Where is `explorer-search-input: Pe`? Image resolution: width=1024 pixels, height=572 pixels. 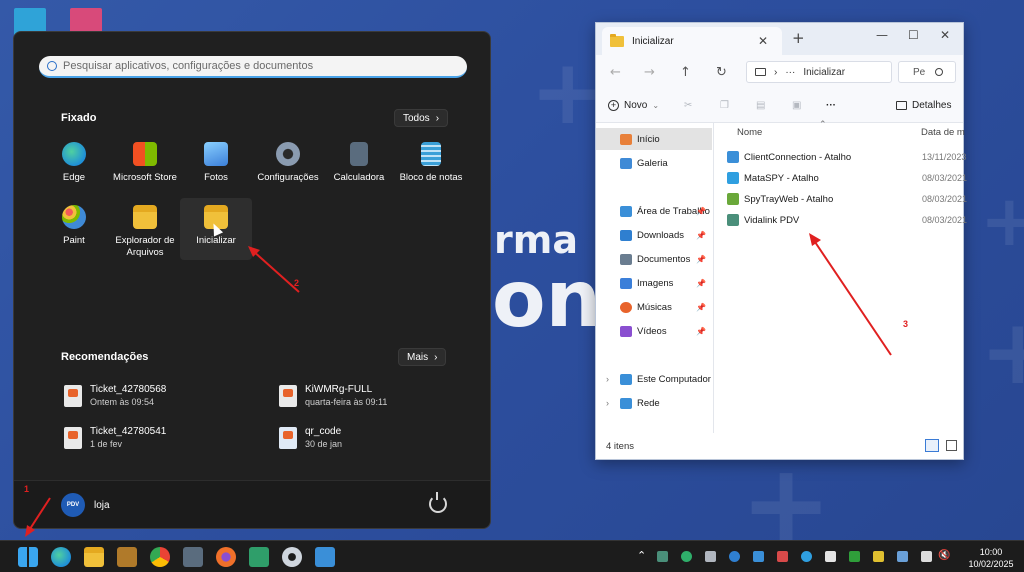 explorer-search-input: Pe is located at coordinates (927, 72).